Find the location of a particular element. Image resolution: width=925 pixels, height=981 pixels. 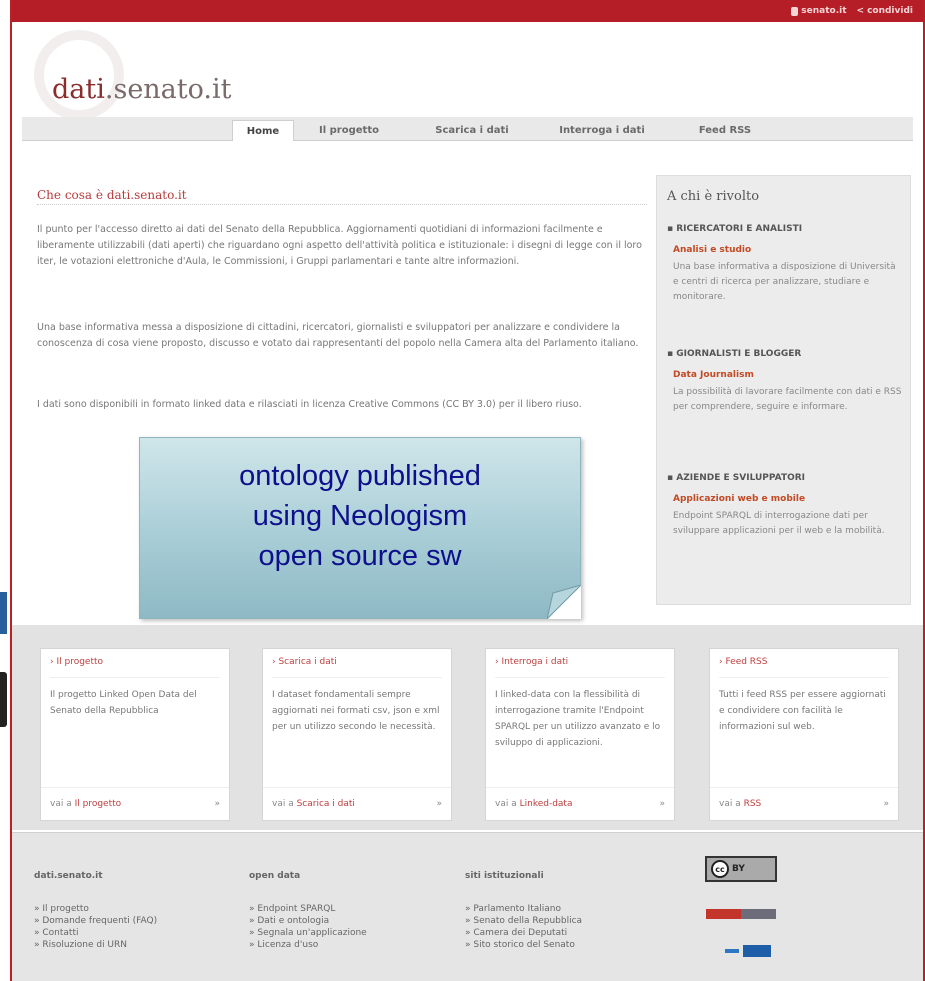

card-heading-label: Feed RSS is located at coordinates (746, 662).